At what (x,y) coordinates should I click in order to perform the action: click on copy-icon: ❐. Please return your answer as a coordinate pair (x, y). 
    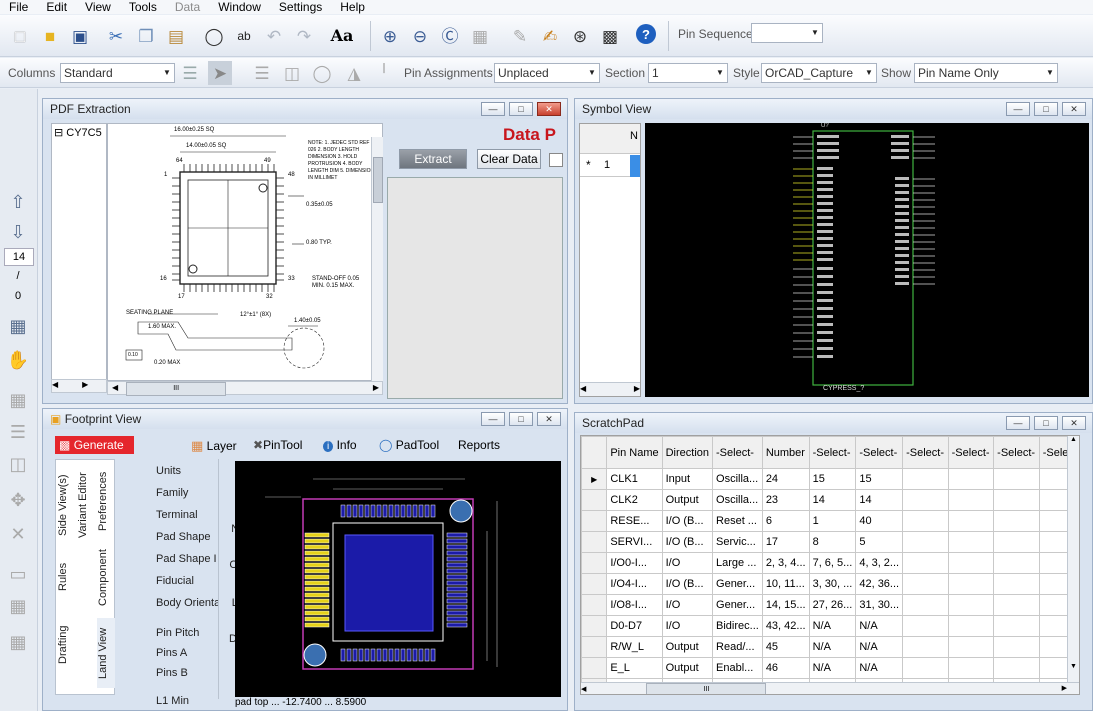
    Looking at the image, I should click on (146, 36).